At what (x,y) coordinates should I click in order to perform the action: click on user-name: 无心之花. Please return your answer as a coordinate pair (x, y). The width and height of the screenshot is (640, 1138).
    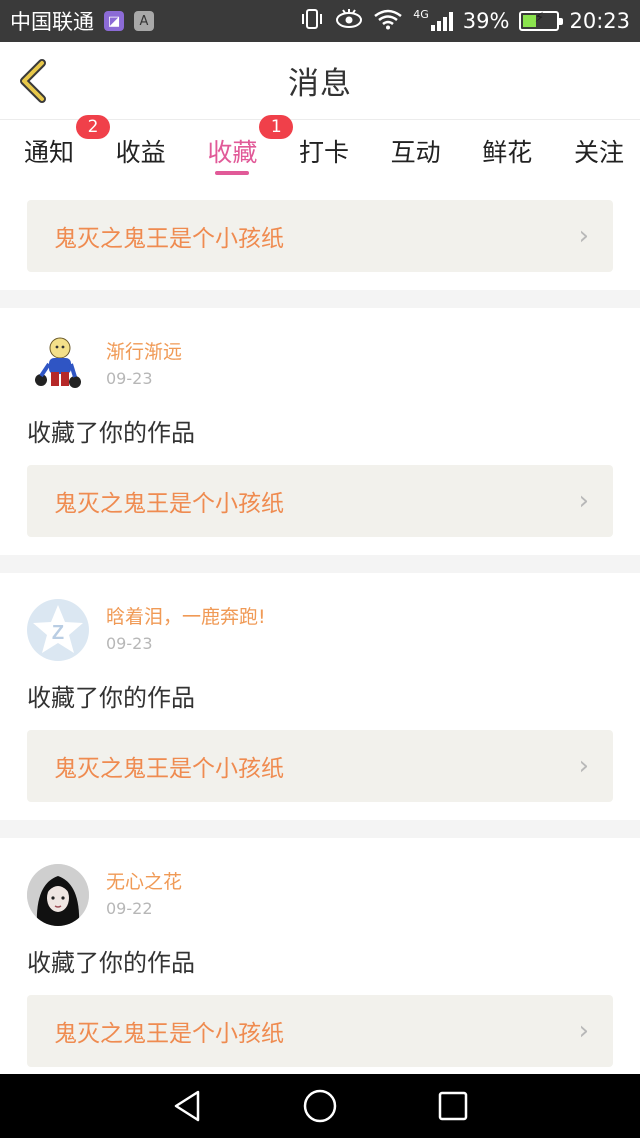
    Looking at the image, I should click on (144, 882).